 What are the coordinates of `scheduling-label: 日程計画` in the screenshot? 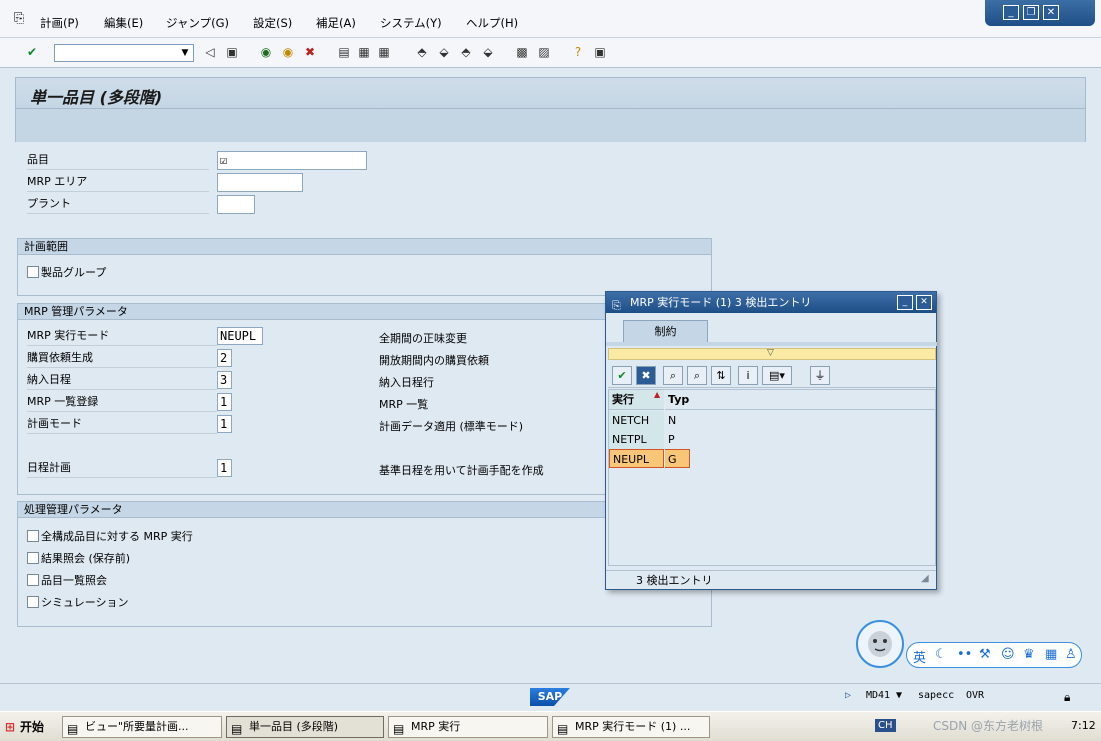 It's located at (122, 468).